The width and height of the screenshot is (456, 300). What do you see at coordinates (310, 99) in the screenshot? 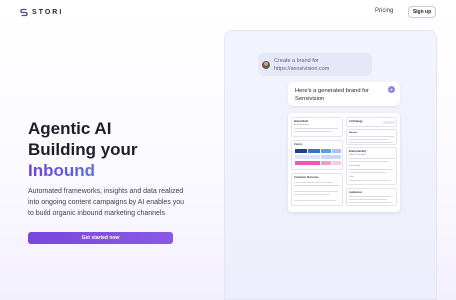
I see `ai-message-line2: Sensivision` at bounding box center [310, 99].